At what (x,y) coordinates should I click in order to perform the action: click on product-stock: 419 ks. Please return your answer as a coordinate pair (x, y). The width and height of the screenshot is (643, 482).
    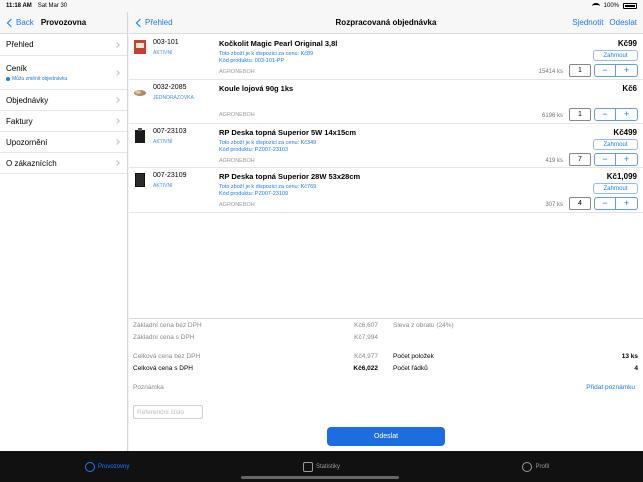
    Looking at the image, I should click on (554, 161).